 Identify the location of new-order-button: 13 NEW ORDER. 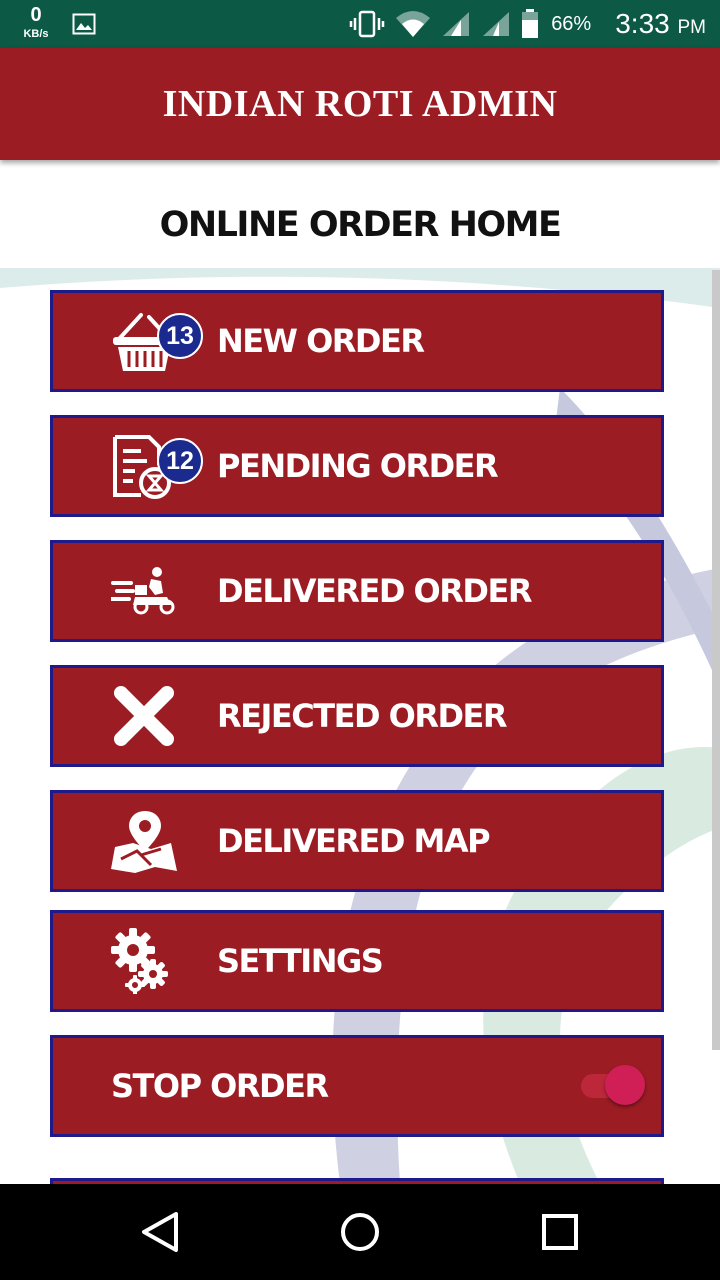
(357, 341).